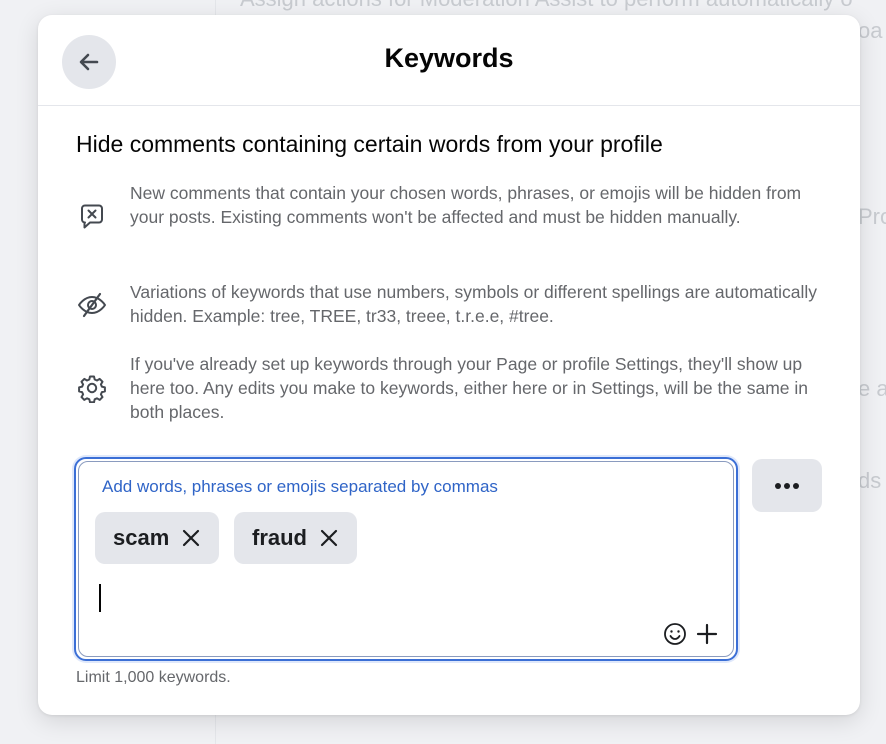 This screenshot has height=744, width=886. What do you see at coordinates (870, 480) in the screenshot?
I see `background-text: ds` at bounding box center [870, 480].